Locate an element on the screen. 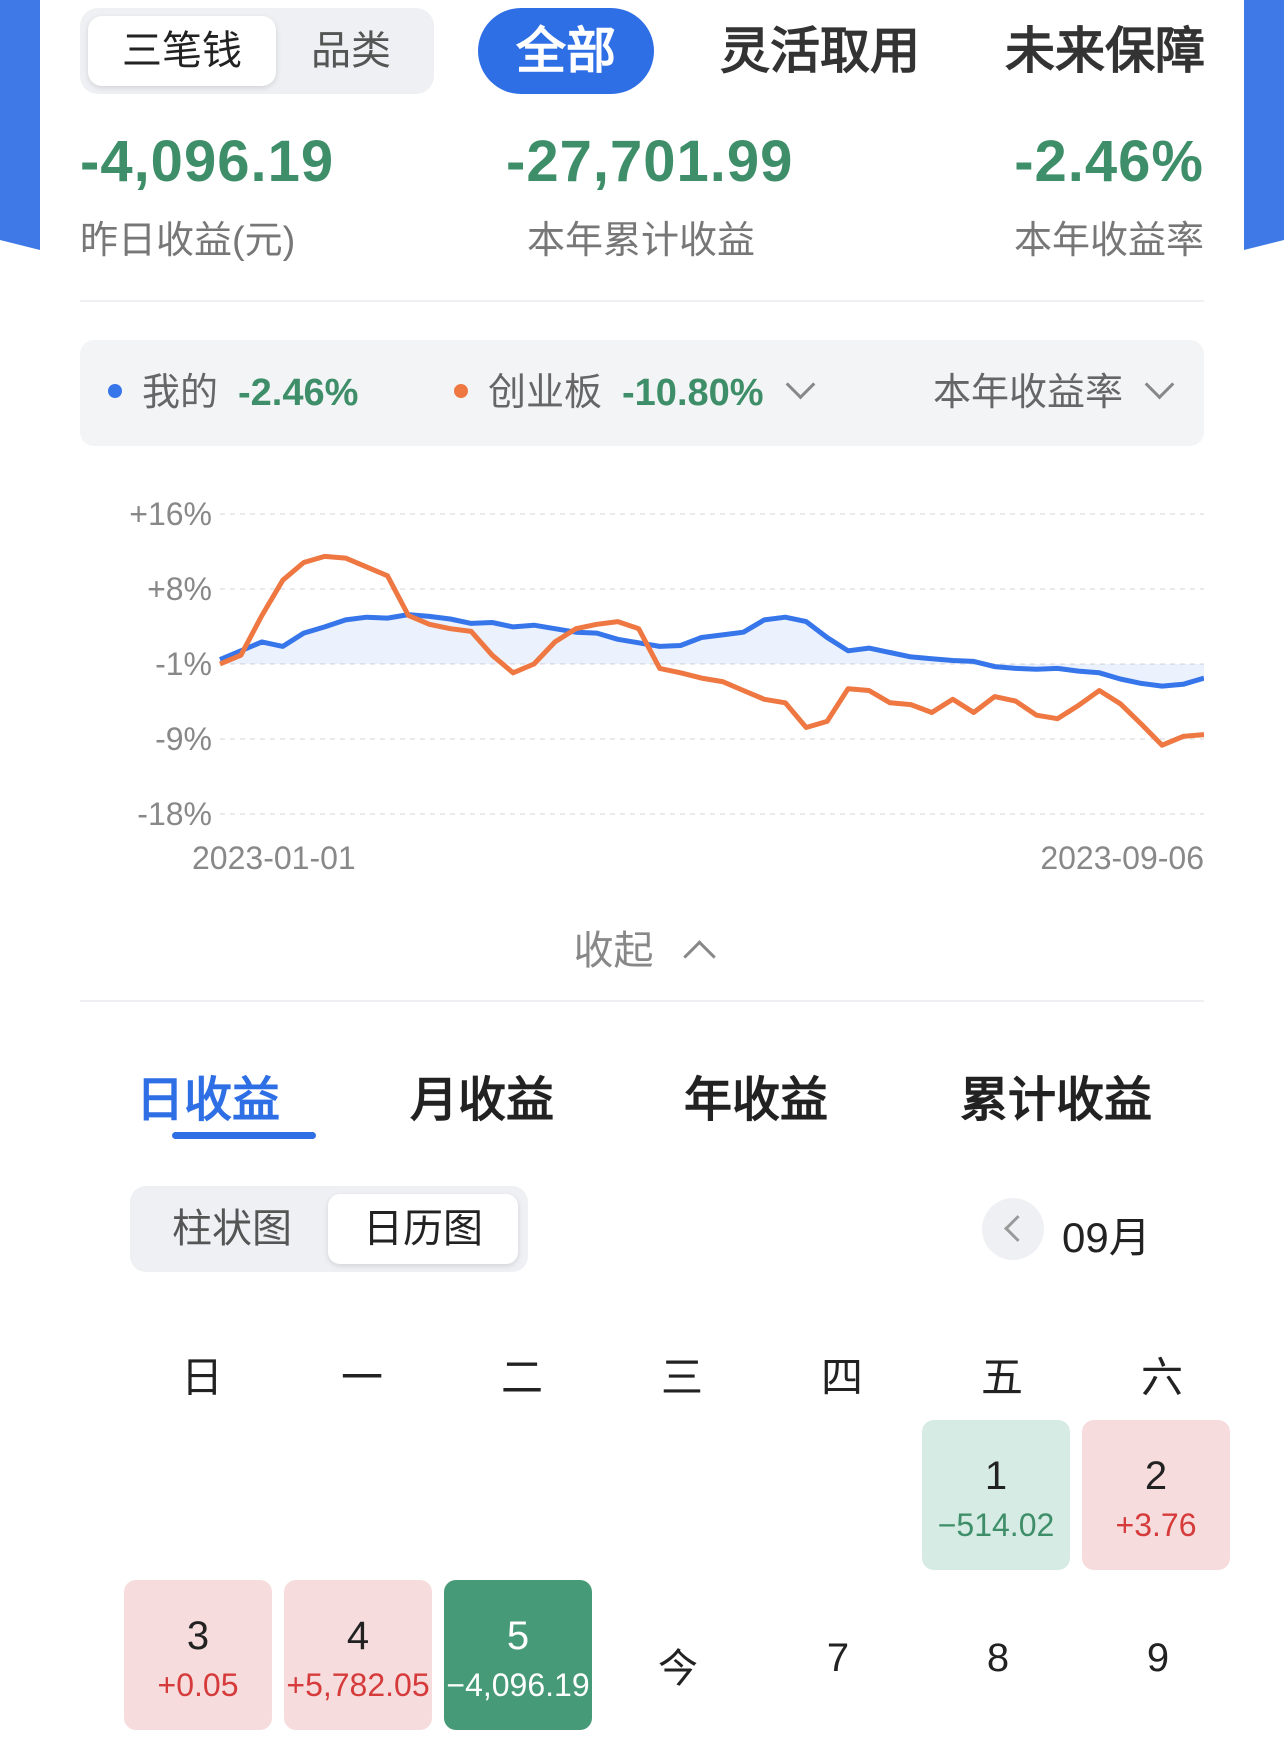  chevron-up-icon is located at coordinates (699, 956).